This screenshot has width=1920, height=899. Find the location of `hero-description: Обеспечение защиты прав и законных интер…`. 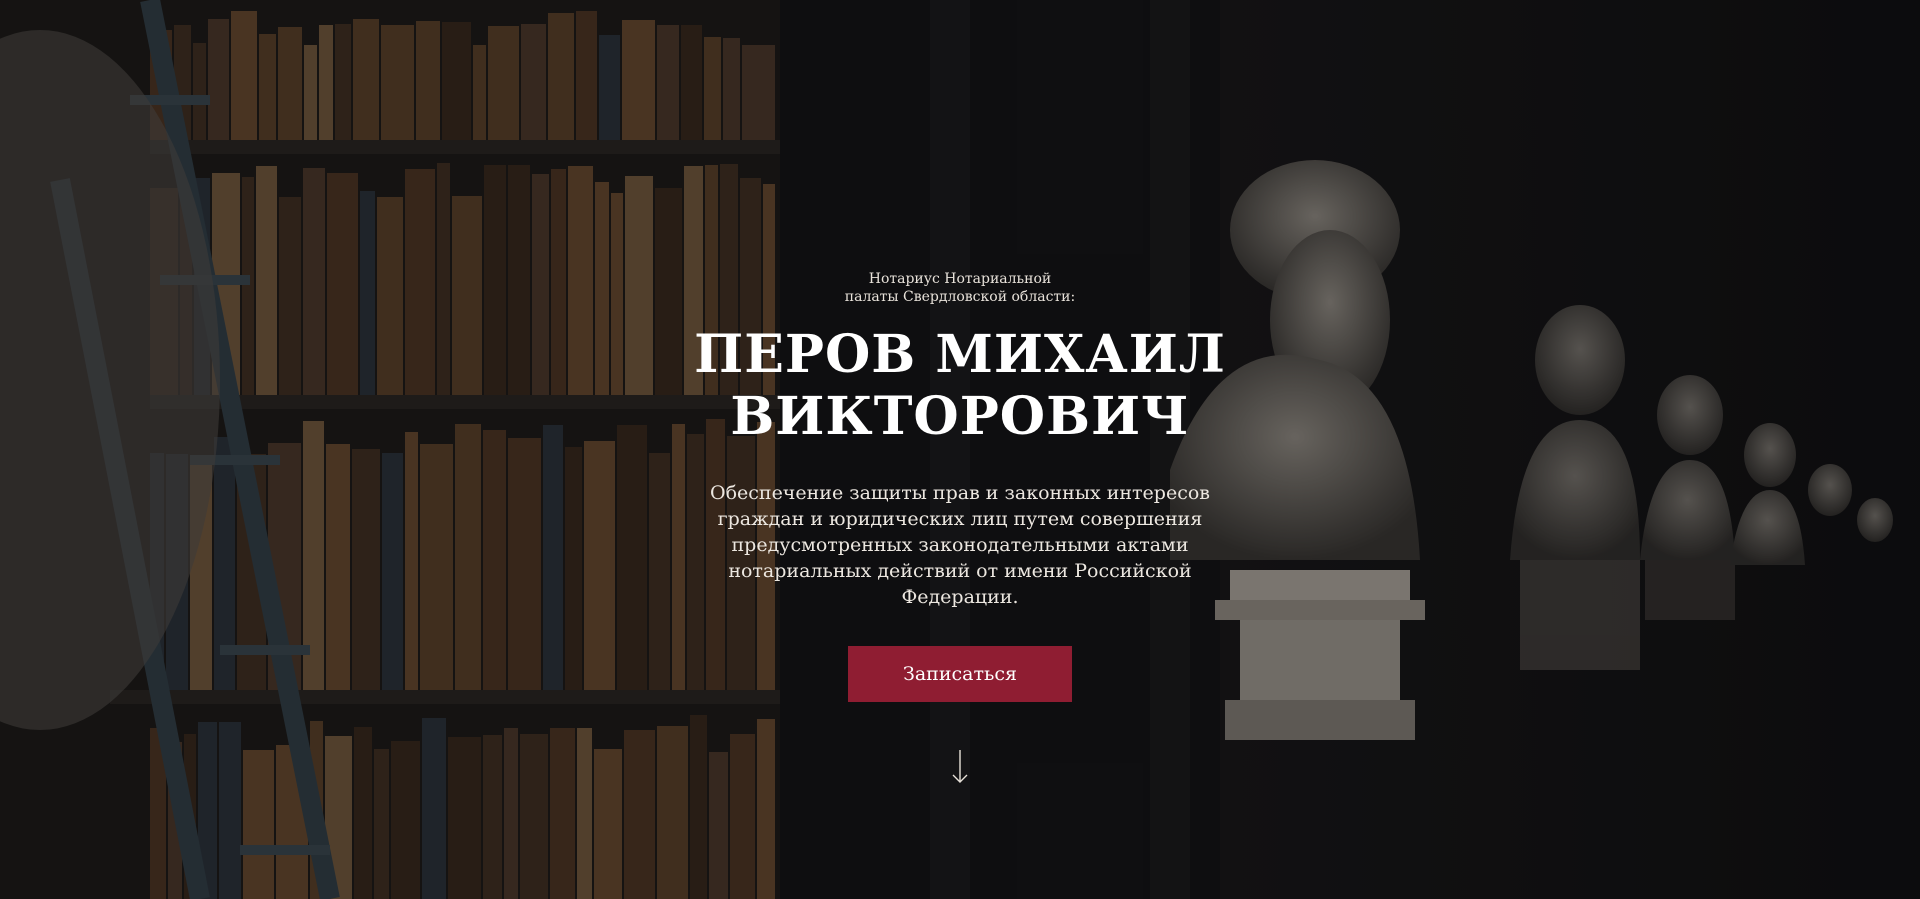

hero-description: Обеспечение защиты прав и законных интер… is located at coordinates (960, 545).